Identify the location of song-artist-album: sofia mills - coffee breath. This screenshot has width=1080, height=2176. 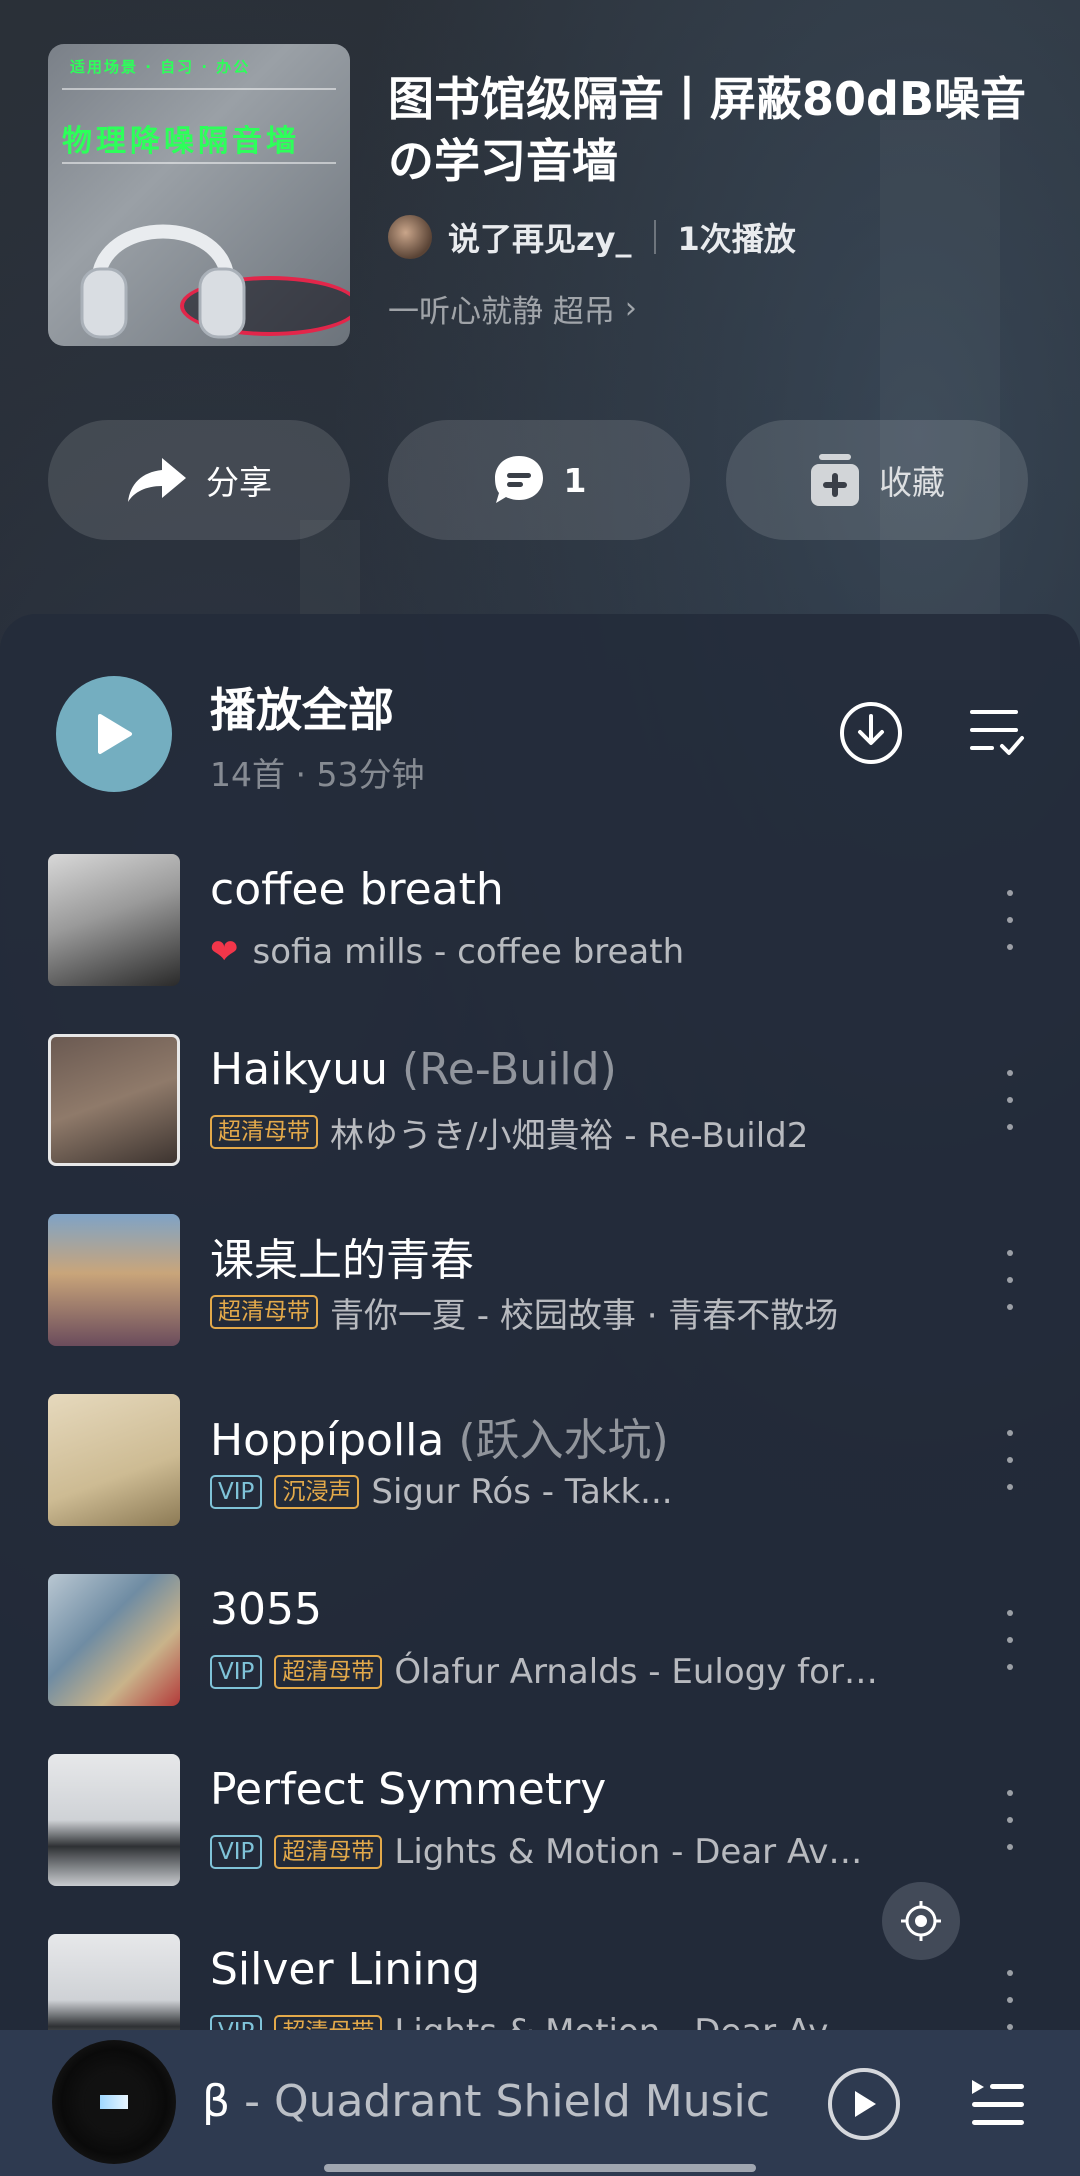
(468, 952).